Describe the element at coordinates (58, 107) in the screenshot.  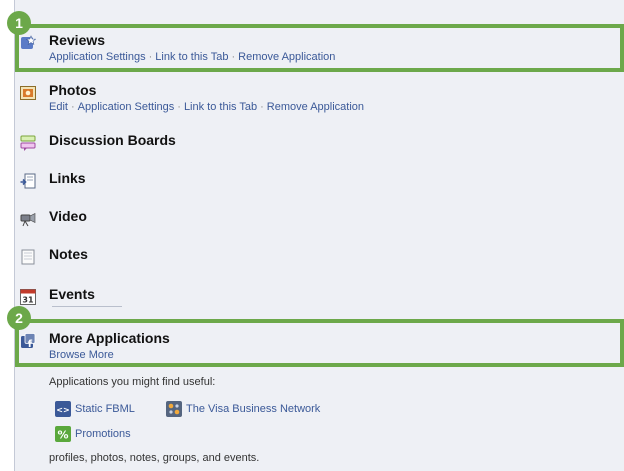
I see `edit-link: Edit` at that location.